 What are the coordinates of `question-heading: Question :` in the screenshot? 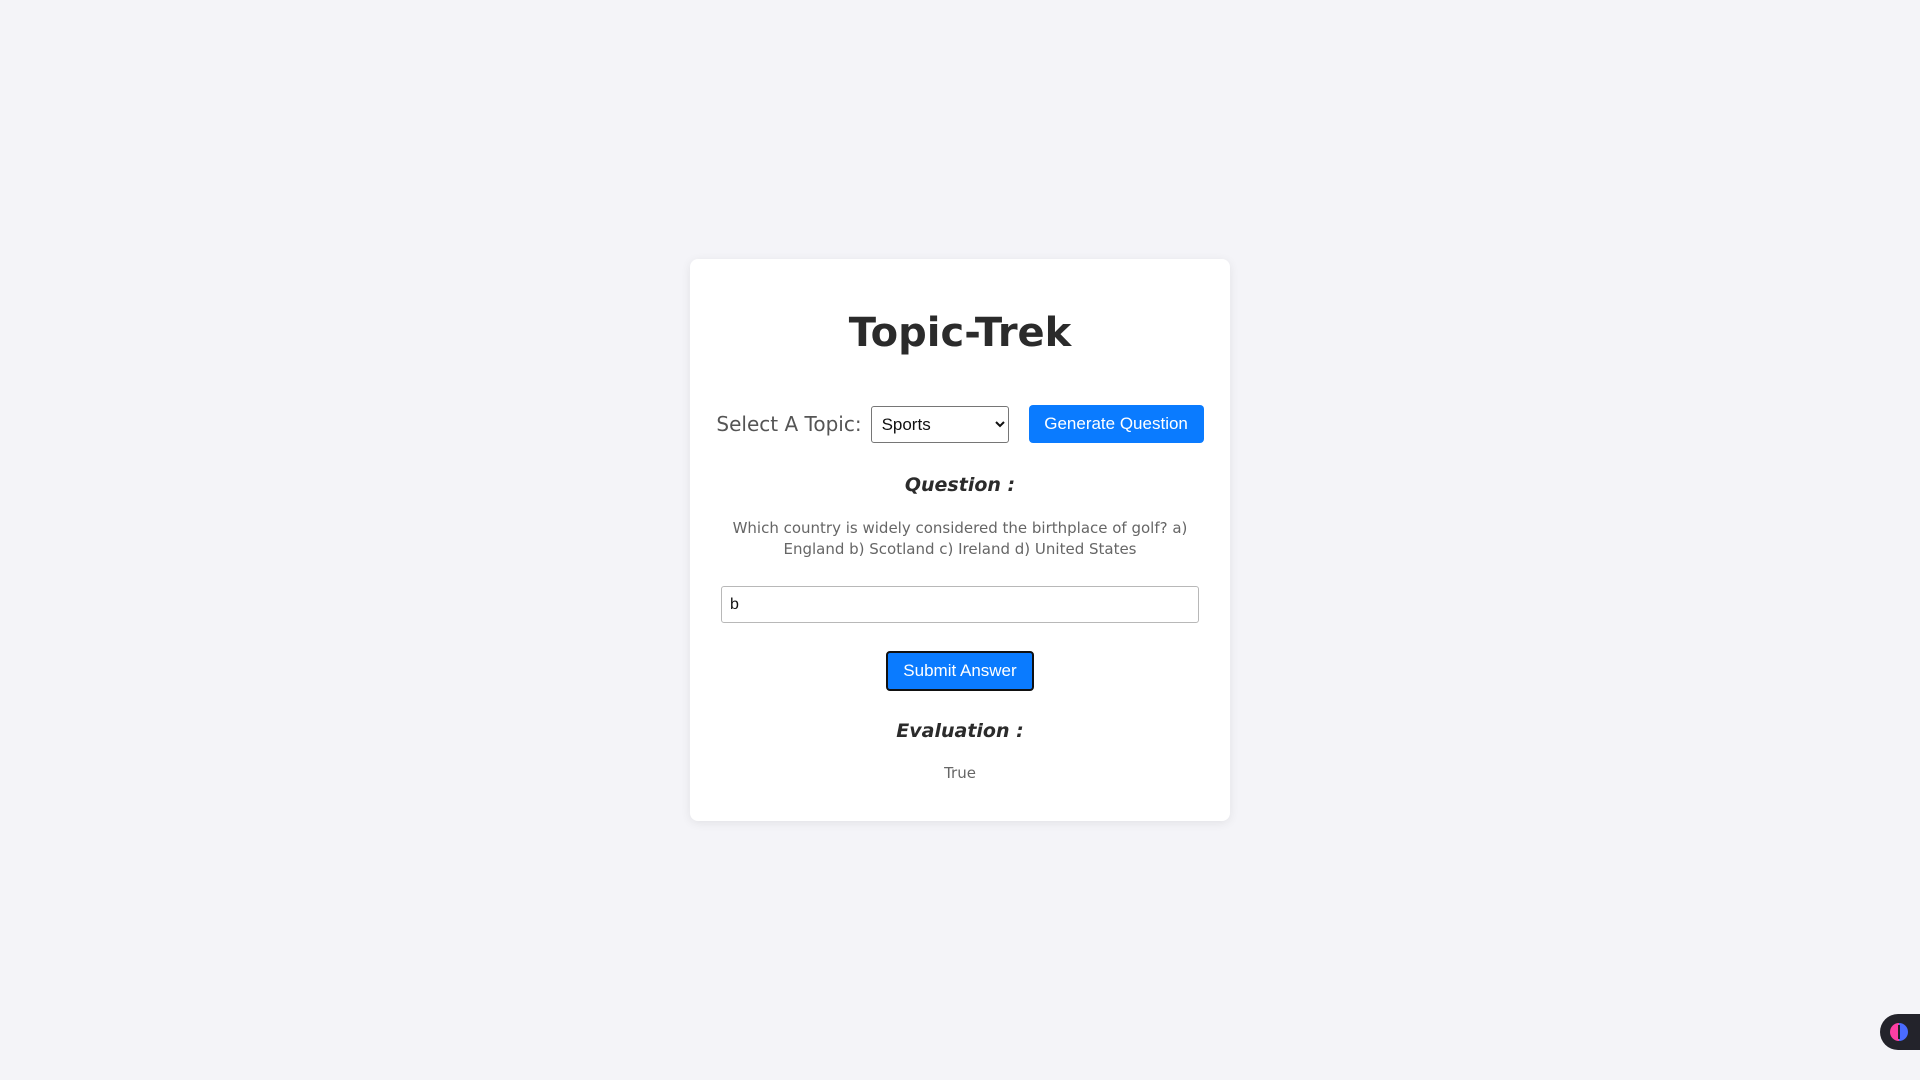 It's located at (960, 485).